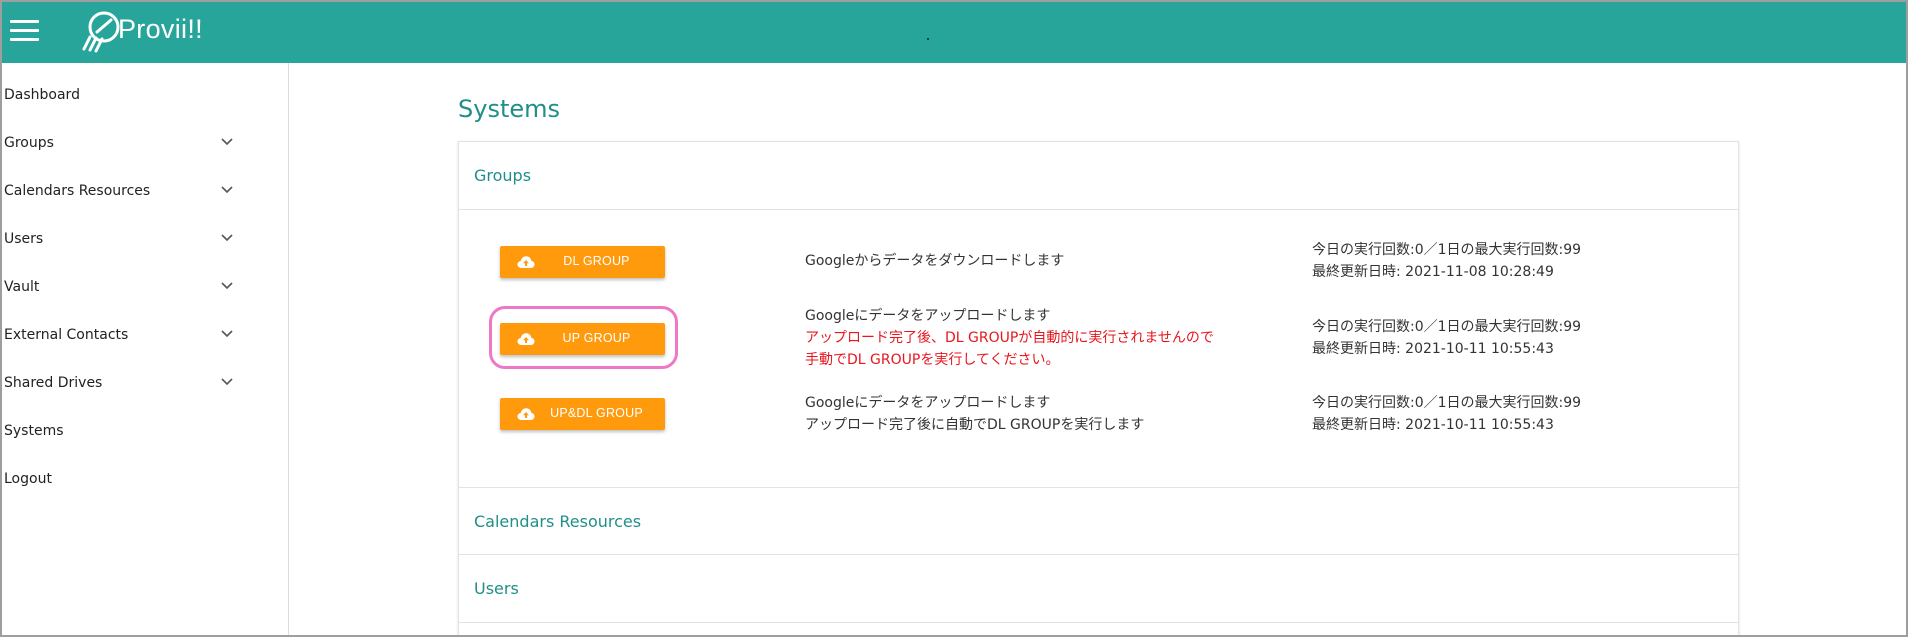 The height and width of the screenshot is (637, 1908). What do you see at coordinates (29, 143) in the screenshot?
I see `sidebar-item-label: Groups` at bounding box center [29, 143].